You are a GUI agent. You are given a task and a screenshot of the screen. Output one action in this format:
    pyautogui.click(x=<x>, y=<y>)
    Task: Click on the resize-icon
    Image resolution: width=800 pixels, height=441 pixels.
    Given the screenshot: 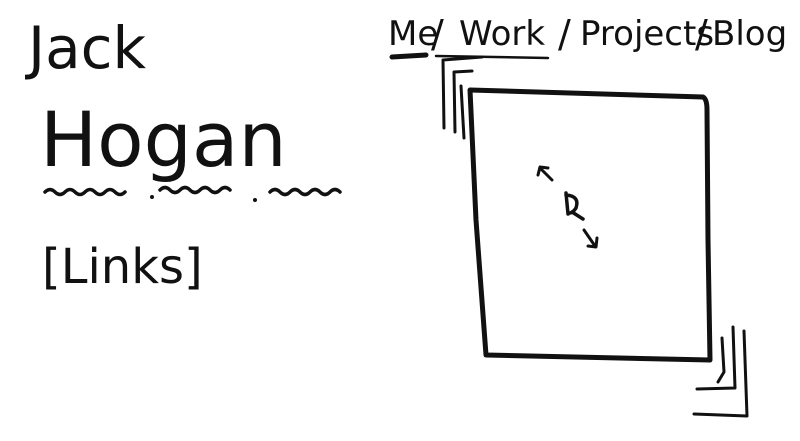 What is the action you would take?
    pyautogui.click(x=567, y=207)
    